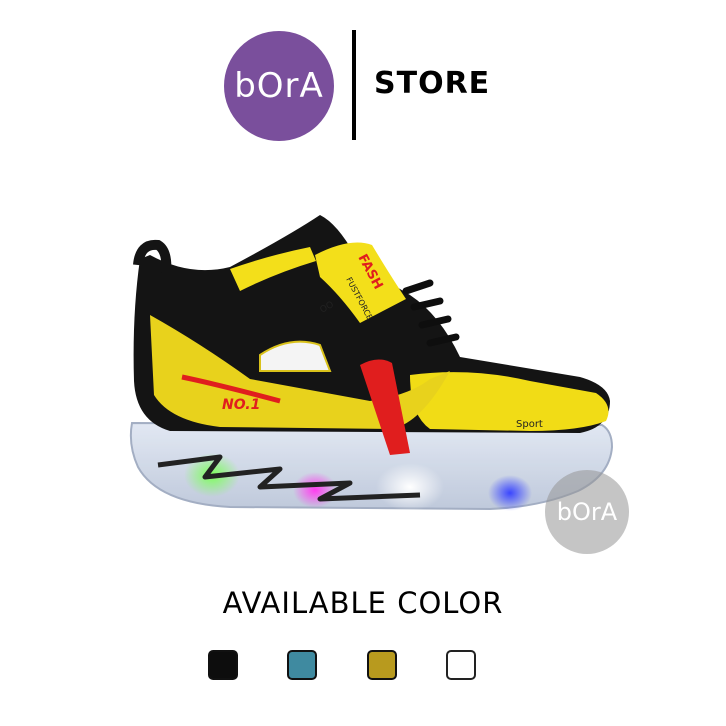 The image size is (726, 726). What do you see at coordinates (432, 83) in the screenshot?
I see `store-label: STORE` at bounding box center [432, 83].